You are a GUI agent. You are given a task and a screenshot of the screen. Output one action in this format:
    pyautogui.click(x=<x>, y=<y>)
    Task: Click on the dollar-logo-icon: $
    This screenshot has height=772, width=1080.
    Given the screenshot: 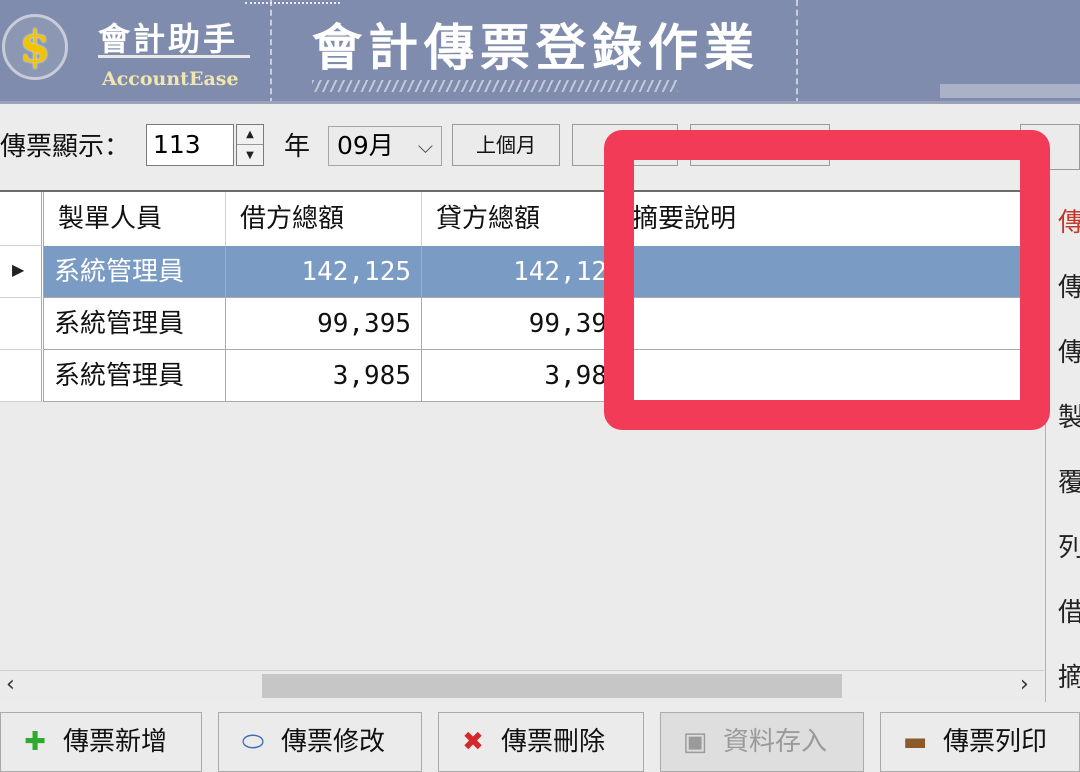 What is the action you would take?
    pyautogui.click(x=35, y=47)
    